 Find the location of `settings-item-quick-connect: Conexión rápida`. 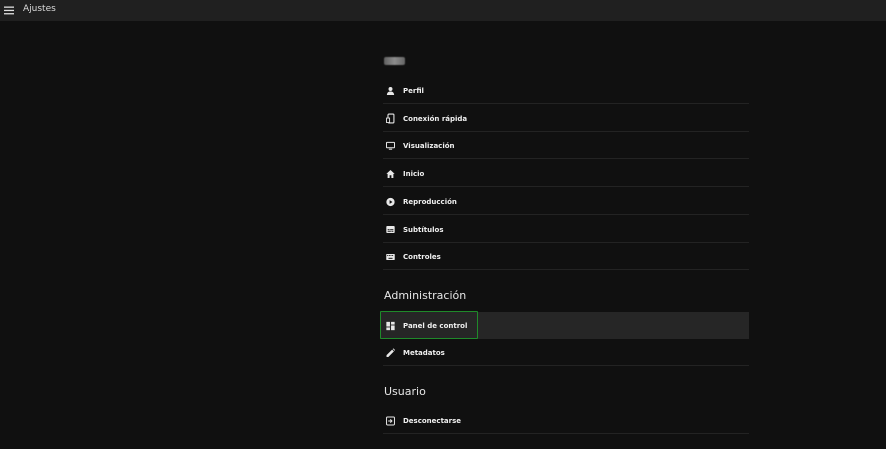

settings-item-quick-connect: Conexión rápida is located at coordinates (564, 118).